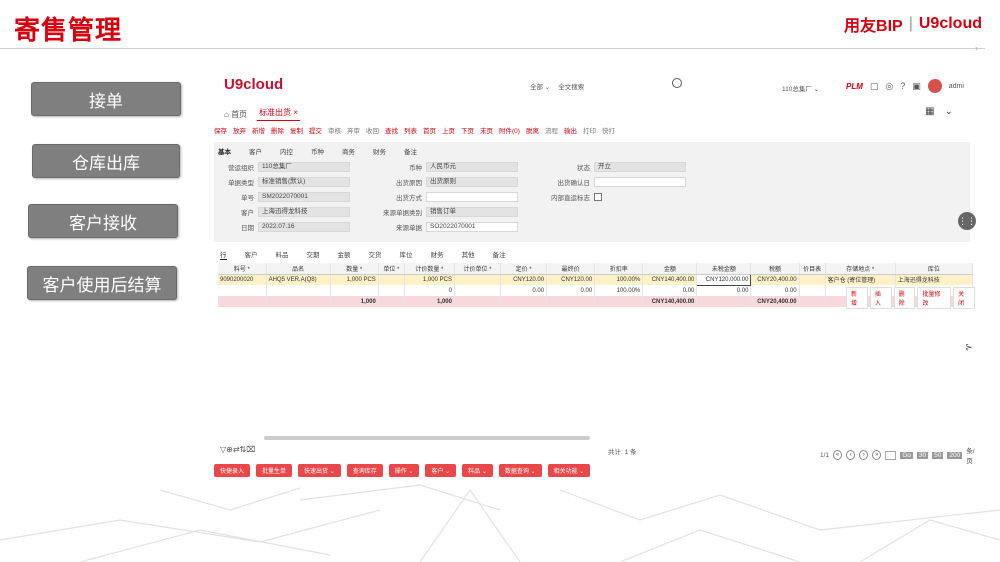  What do you see at coordinates (467, 130) in the screenshot?
I see `toolbar-next: 下页` at bounding box center [467, 130].